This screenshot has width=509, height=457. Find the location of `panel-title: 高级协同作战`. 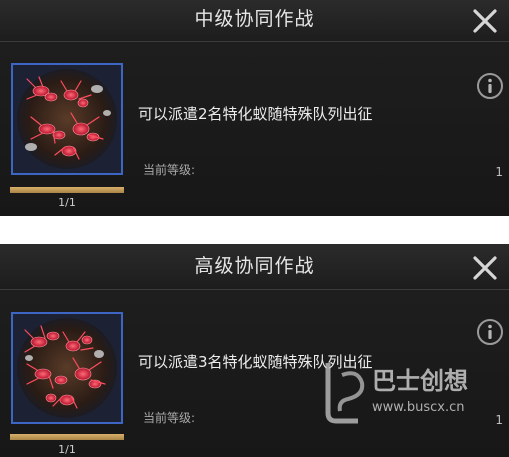

panel-title: 高级协同作战 is located at coordinates (254, 266).